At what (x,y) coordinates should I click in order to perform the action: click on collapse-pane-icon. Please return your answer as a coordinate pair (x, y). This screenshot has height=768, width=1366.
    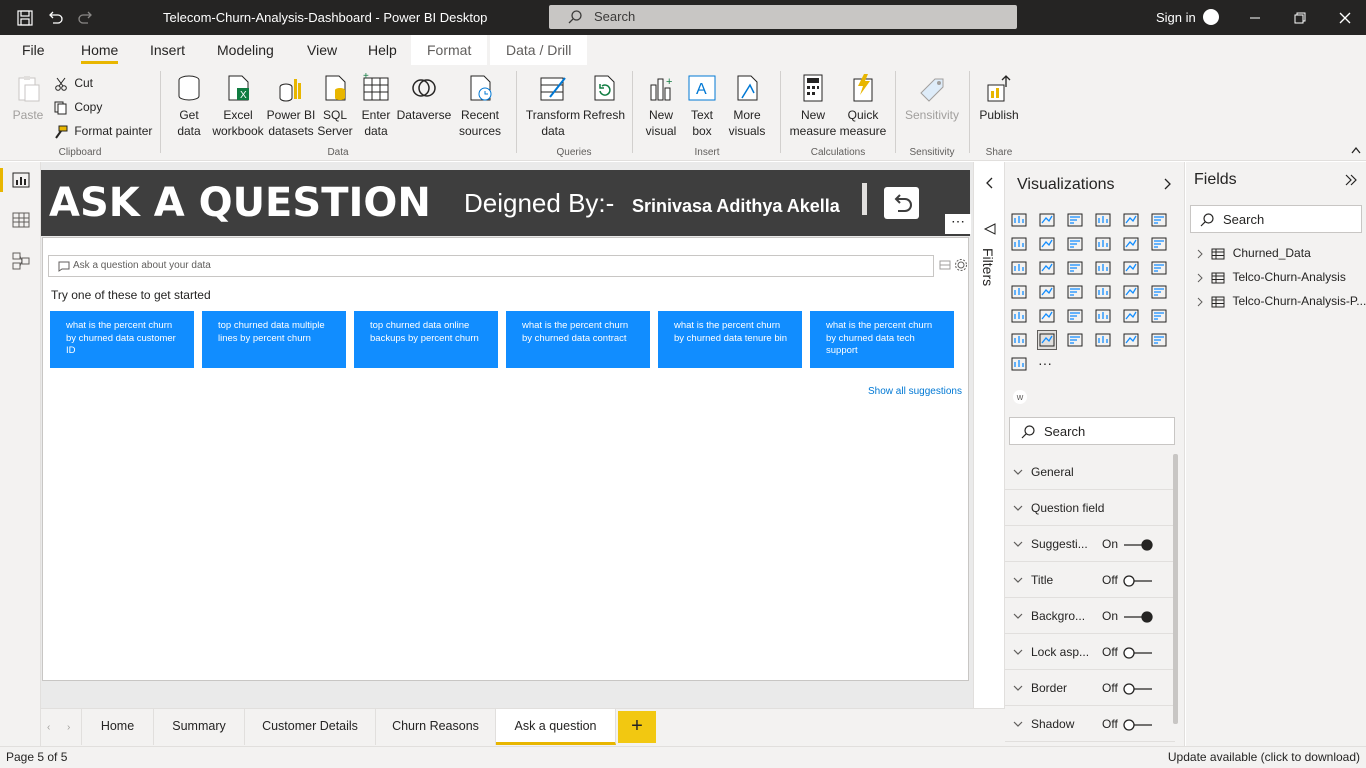
    Looking at the image, I should click on (1351, 180).